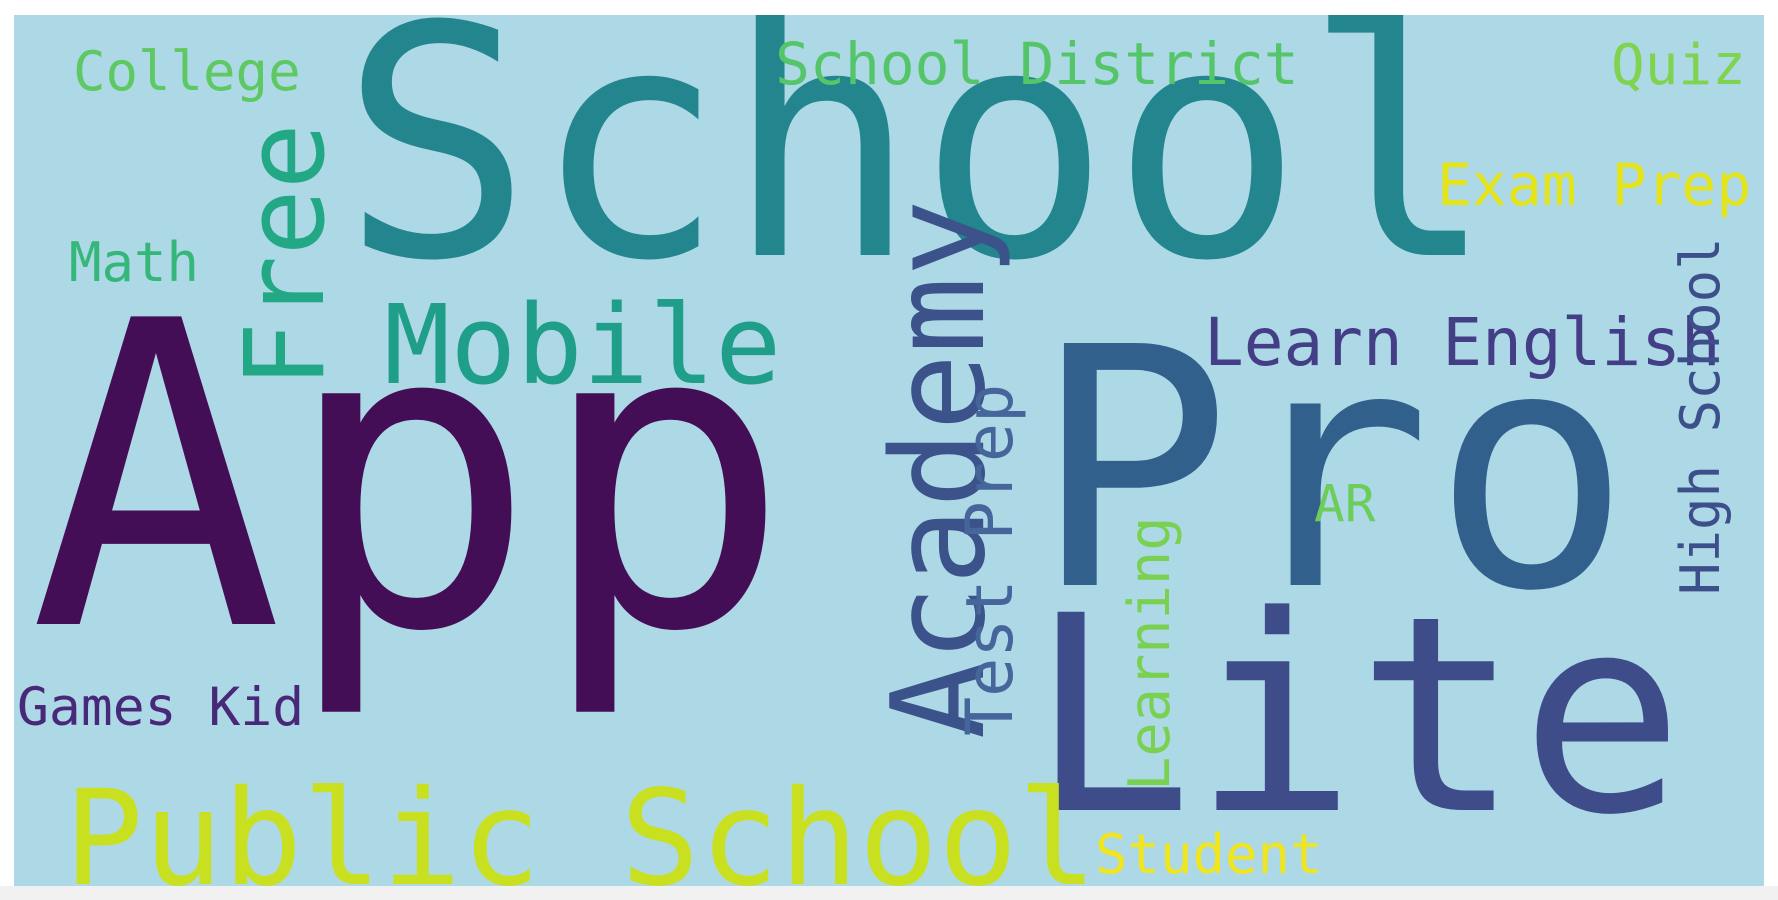 Image resolution: width=1778 pixels, height=900 pixels. Describe the element at coordinates (1345, 504) in the screenshot. I see `word-ar: AR` at that location.